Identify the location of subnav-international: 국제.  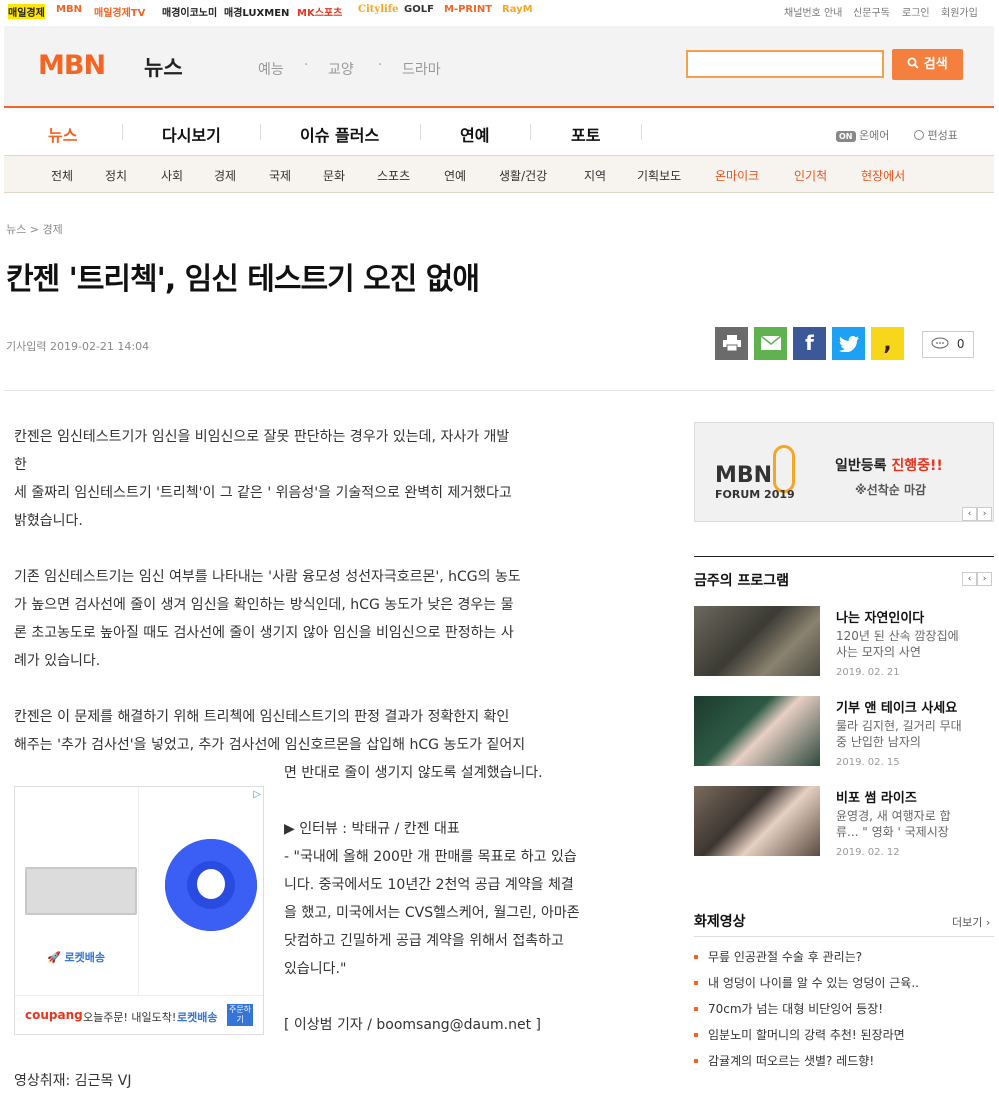
(280, 175).